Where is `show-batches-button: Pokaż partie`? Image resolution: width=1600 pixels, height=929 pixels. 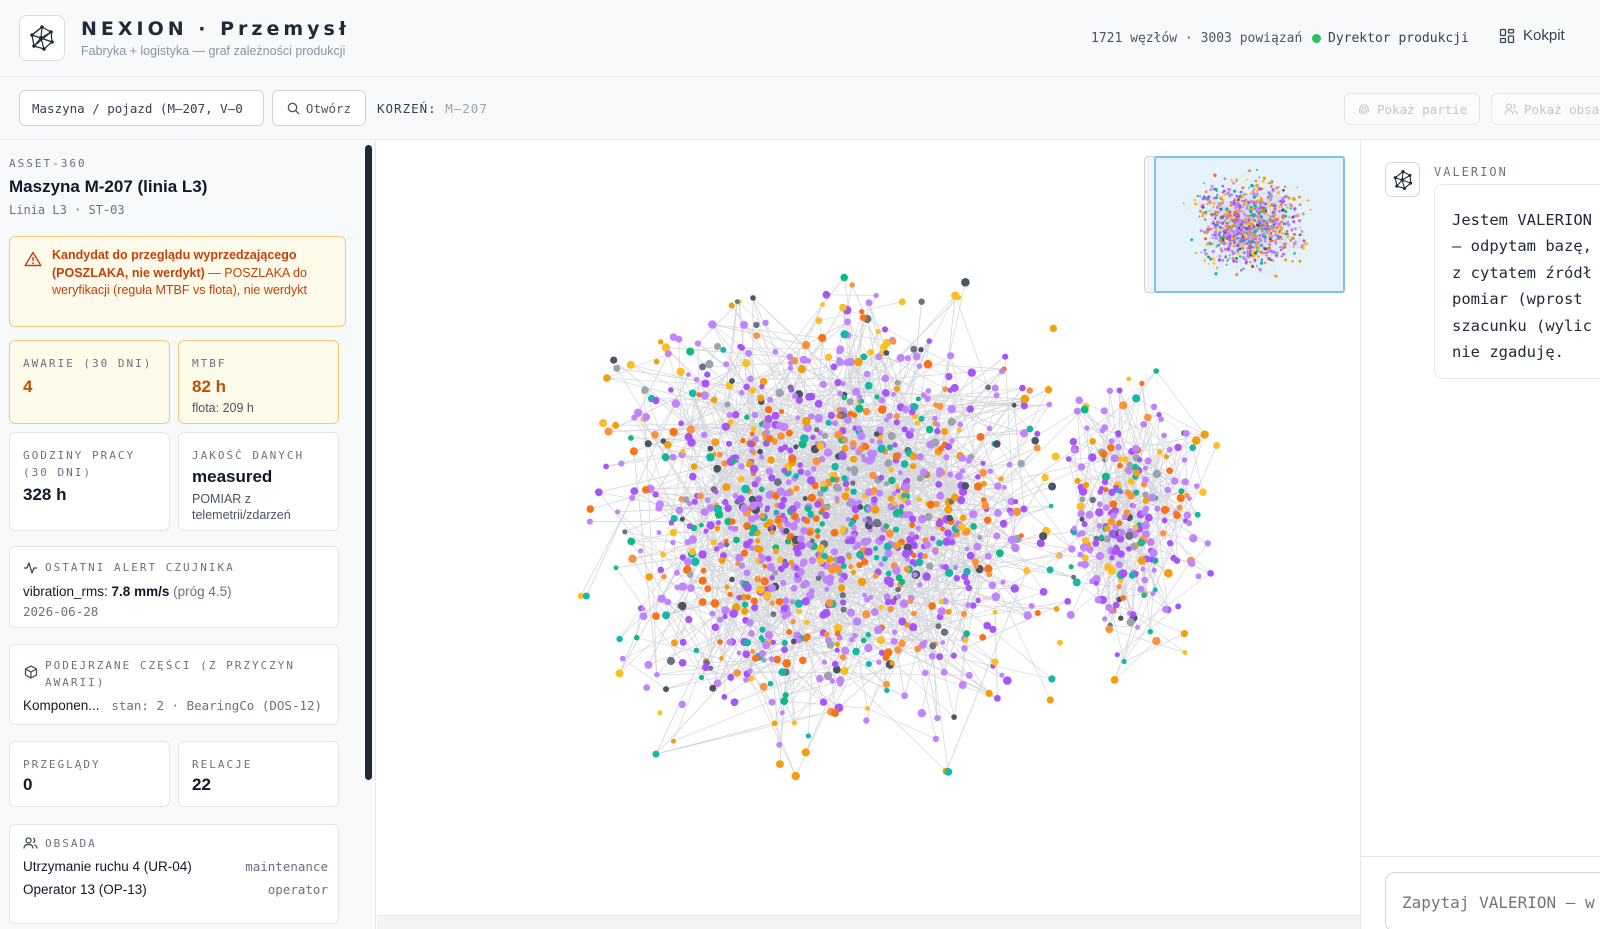
show-batches-button: Pokaż partie is located at coordinates (1412, 109).